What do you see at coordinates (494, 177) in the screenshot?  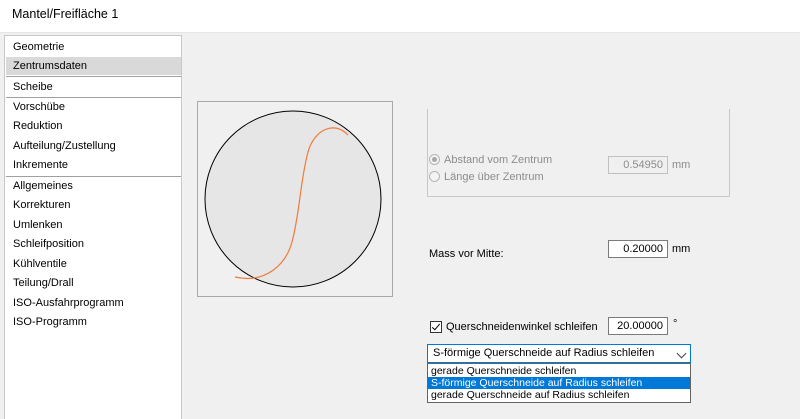 I see `radio-length-label: Länge über Zentrum` at bounding box center [494, 177].